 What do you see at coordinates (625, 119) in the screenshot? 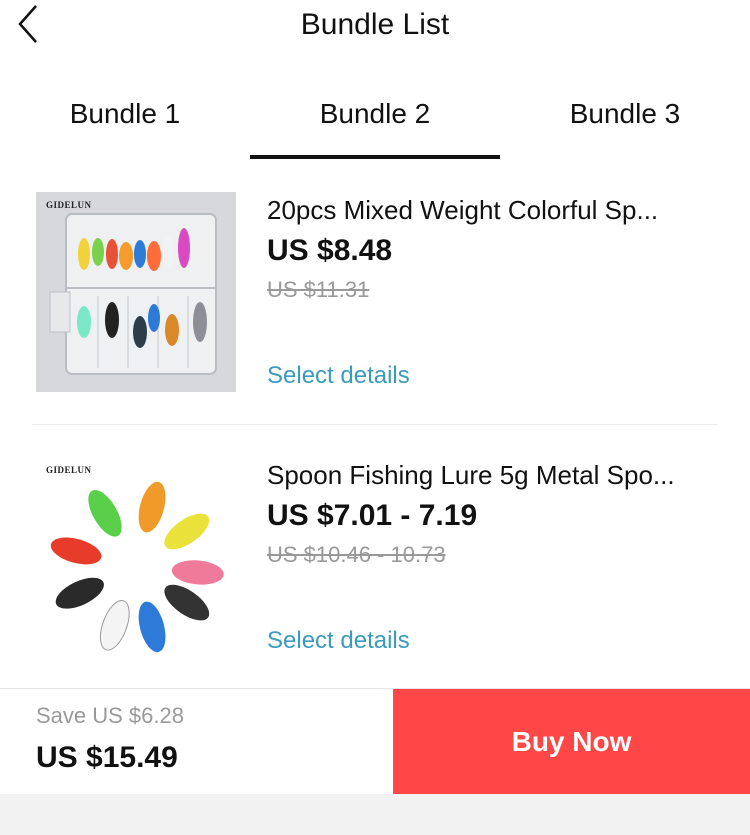
I see `tab-bundle-3: Bundle 3` at bounding box center [625, 119].